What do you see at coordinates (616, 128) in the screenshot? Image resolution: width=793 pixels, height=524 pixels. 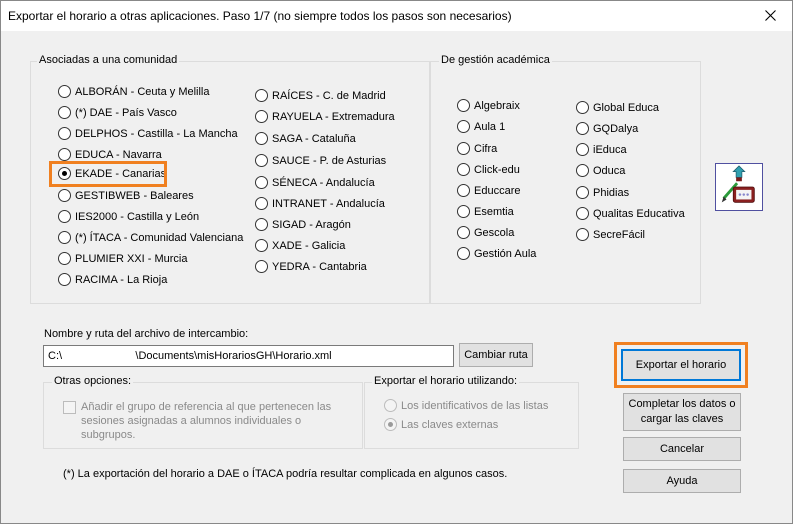 I see `radio-label: GQDalya` at bounding box center [616, 128].